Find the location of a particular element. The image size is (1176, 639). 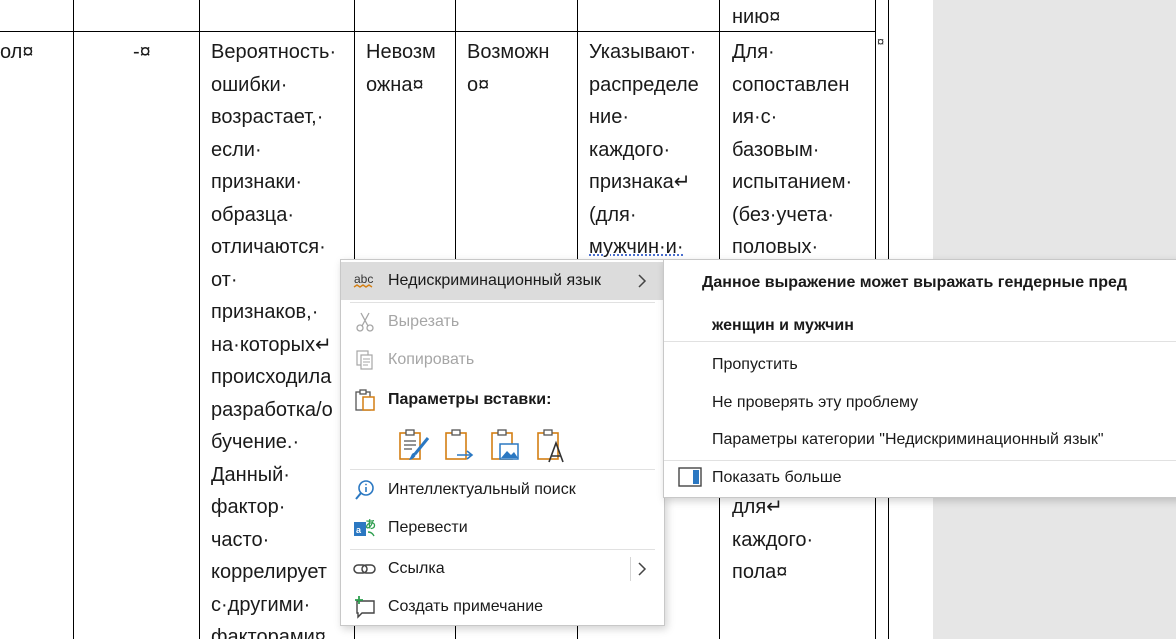

text-line: бучение.· is located at coordinates (255, 442).